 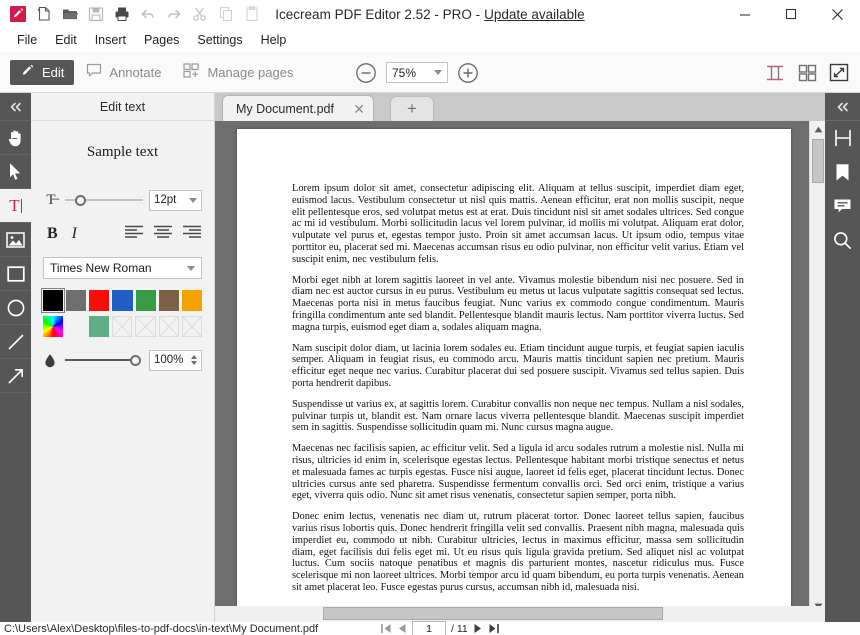 What do you see at coordinates (493, 613) in the screenshot?
I see `horizontal-scroll-thumb` at bounding box center [493, 613].